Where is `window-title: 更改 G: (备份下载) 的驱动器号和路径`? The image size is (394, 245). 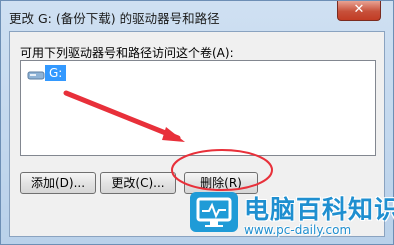
window-title: 更改 G: (备份下载) 的驱动器号和路径 is located at coordinates (114, 18).